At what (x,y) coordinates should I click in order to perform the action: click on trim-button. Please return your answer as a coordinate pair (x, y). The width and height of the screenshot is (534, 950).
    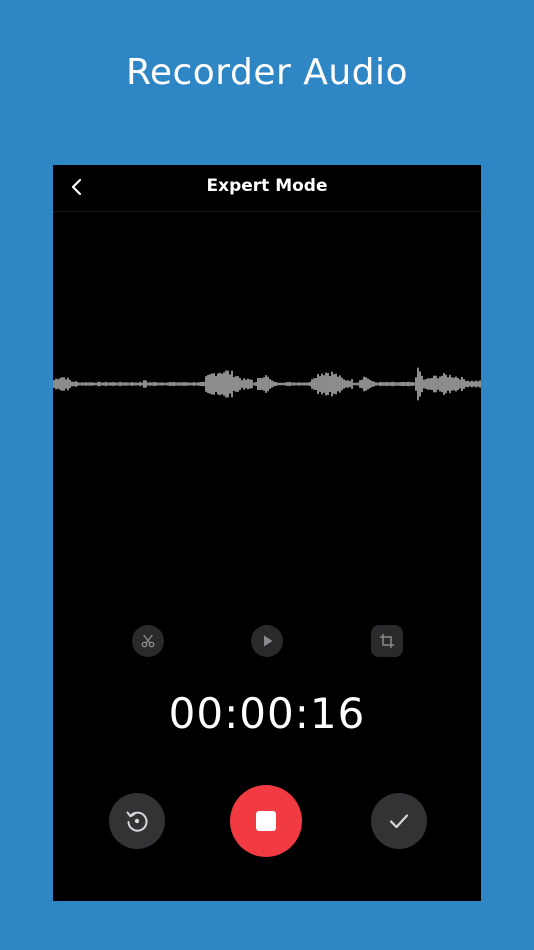
    Looking at the image, I should click on (148, 641).